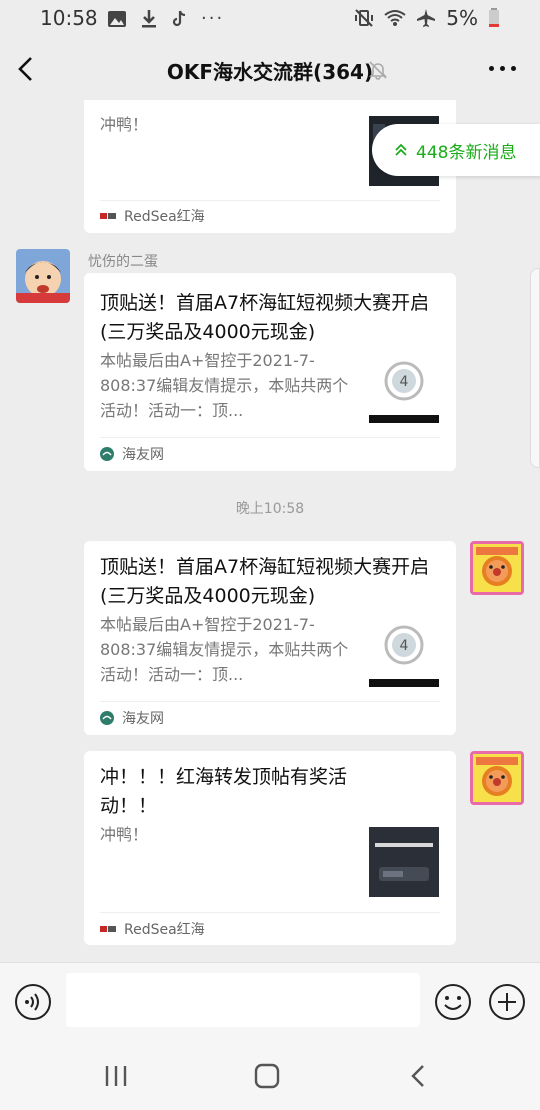  Describe the element at coordinates (224, 791) in the screenshot. I see `link-card-title: 冲！！！红海转发顶帖有奖活动！！` at that location.